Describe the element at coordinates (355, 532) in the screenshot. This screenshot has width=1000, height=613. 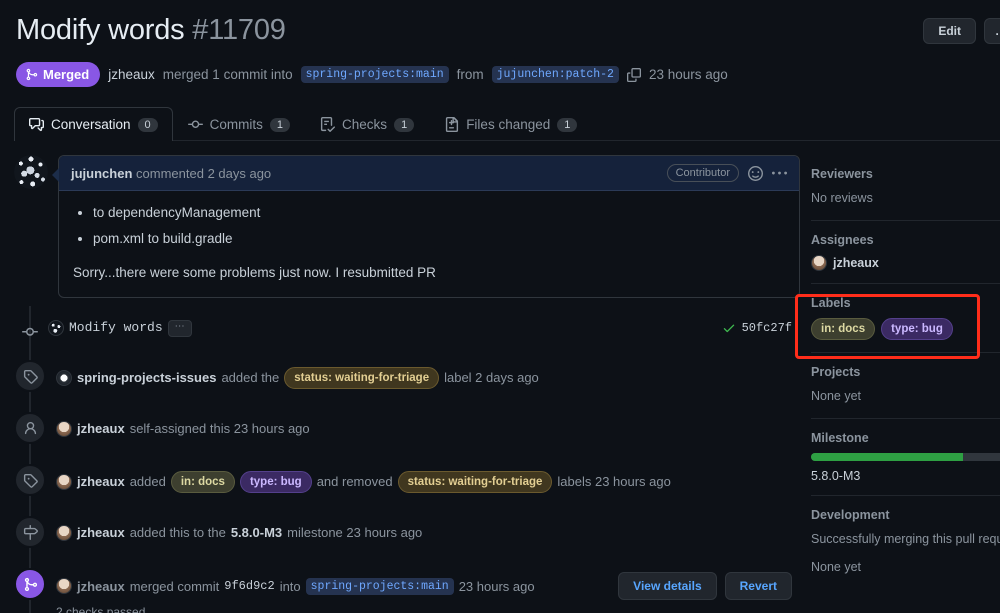
I see `event-post-text: milestone 23 hours ago` at that location.